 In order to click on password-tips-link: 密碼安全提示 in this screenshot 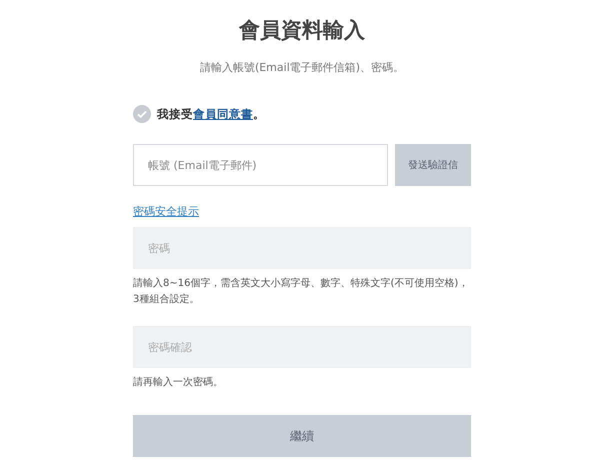, I will do `click(166, 211)`.